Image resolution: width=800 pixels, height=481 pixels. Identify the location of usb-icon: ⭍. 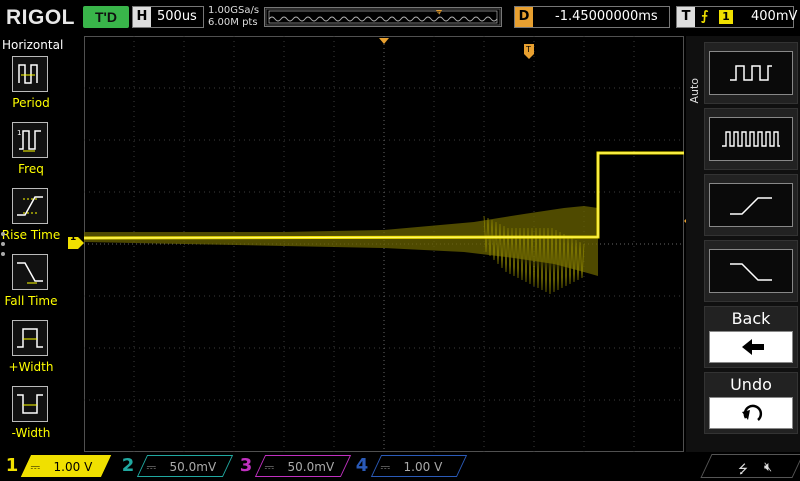
(743, 469).